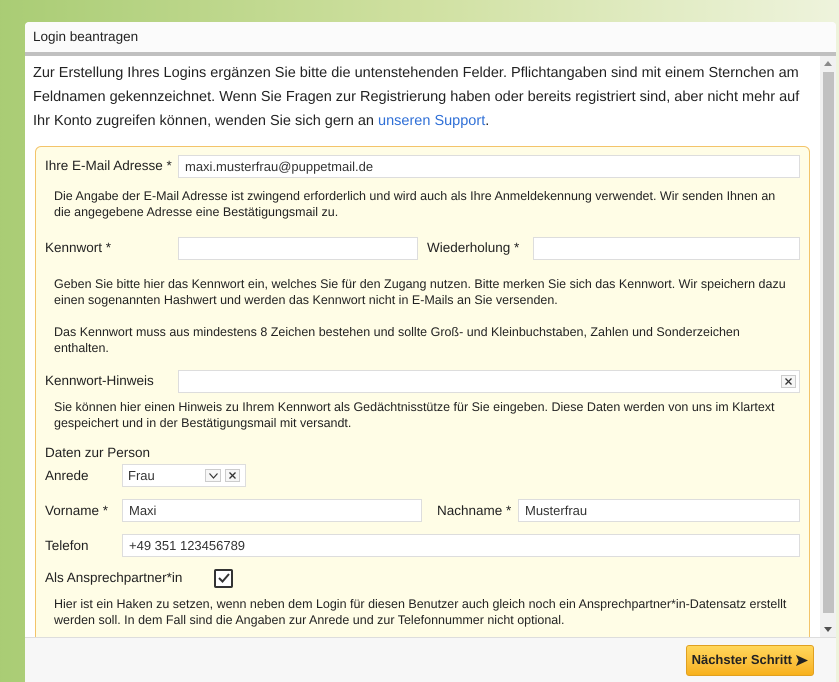 This screenshot has width=839, height=682. Describe the element at coordinates (489, 166) in the screenshot. I see `email-field: maxi.musterfrau@puppetmail.de` at that location.